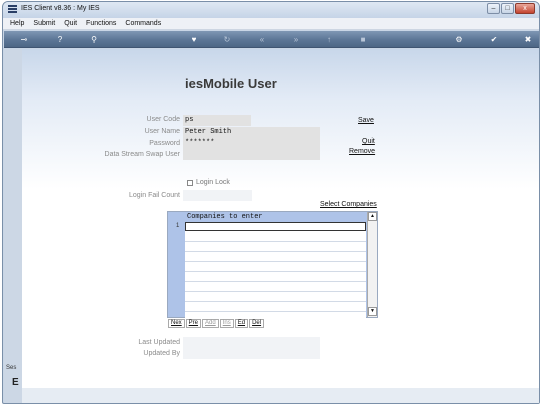 Image resolution: width=542 pixels, height=406 pixels. I want to click on menu-help: Help, so click(17, 23).